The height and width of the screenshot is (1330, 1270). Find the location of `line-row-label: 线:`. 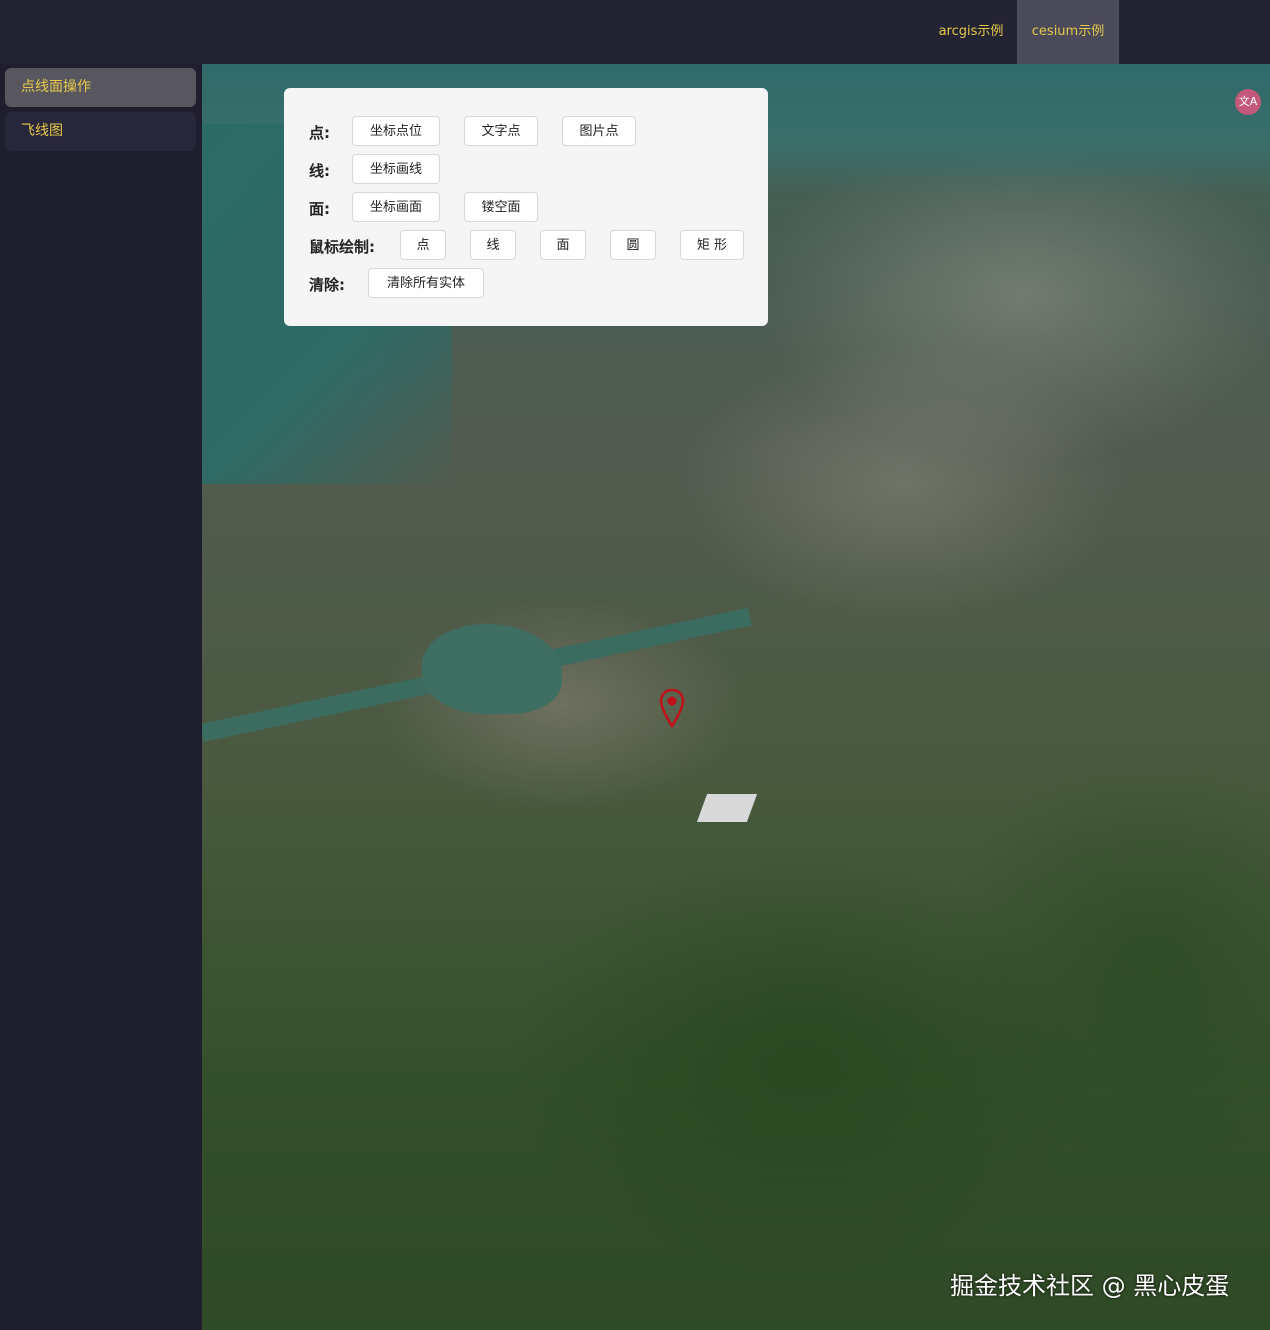

line-row-label: 线: is located at coordinates (319, 171).